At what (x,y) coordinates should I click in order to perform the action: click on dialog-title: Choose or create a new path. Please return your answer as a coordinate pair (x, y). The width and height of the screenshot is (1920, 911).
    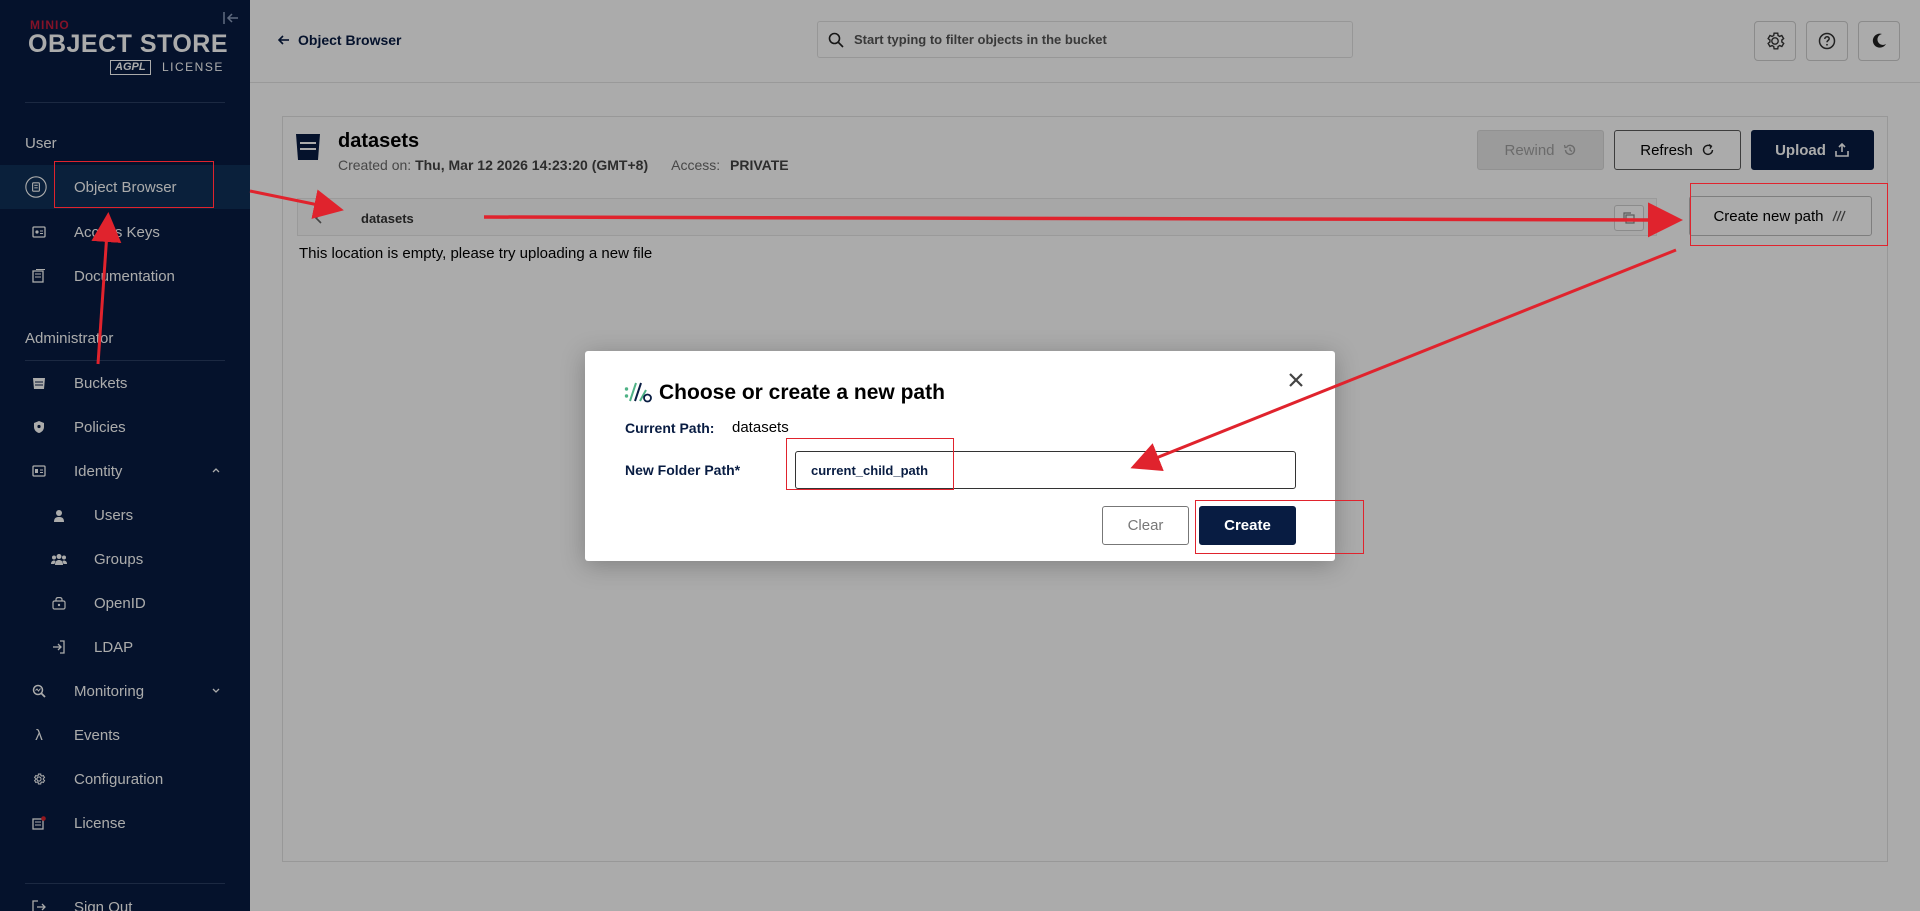
    Looking at the image, I should click on (802, 392).